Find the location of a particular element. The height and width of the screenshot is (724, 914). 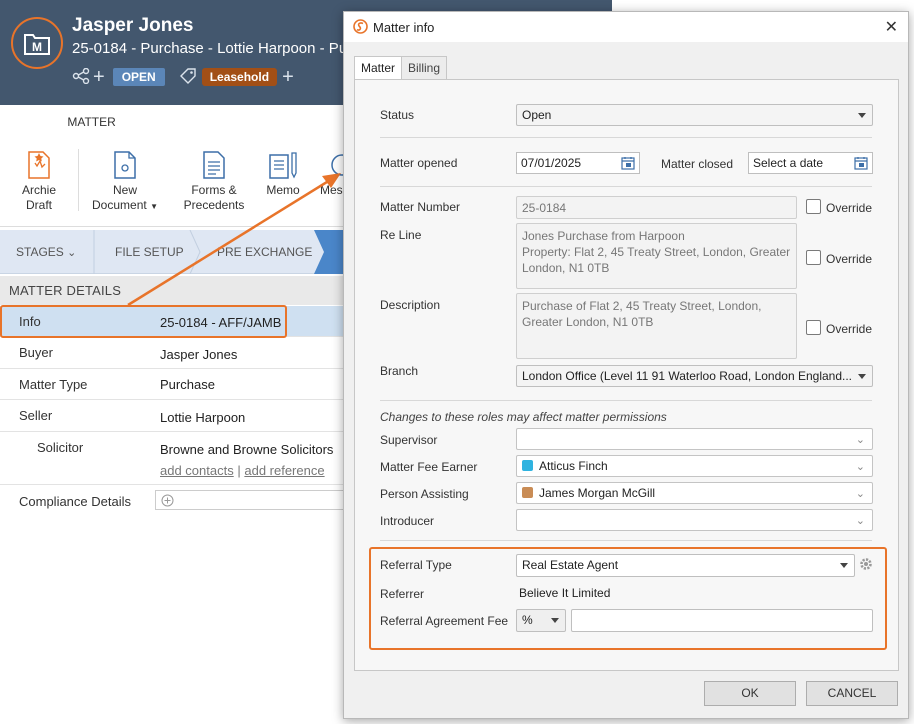

fee-earner-value: Atticus Finch is located at coordinates (573, 466).